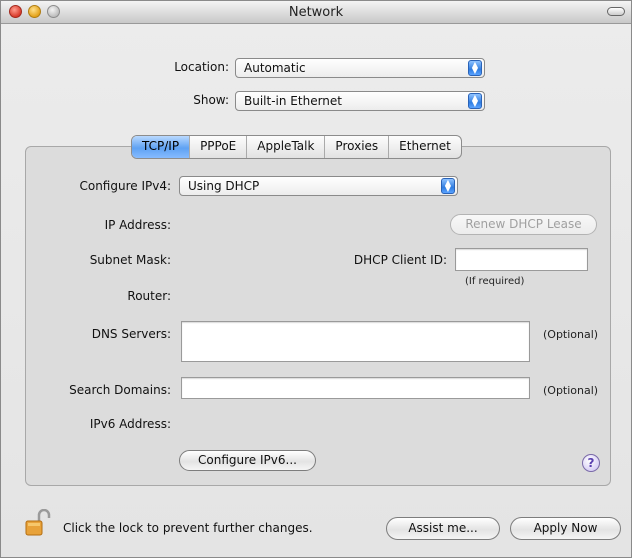 This screenshot has height=558, width=632. What do you see at coordinates (130, 260) in the screenshot?
I see `subnet-mask-label: Subnet Mask:` at bounding box center [130, 260].